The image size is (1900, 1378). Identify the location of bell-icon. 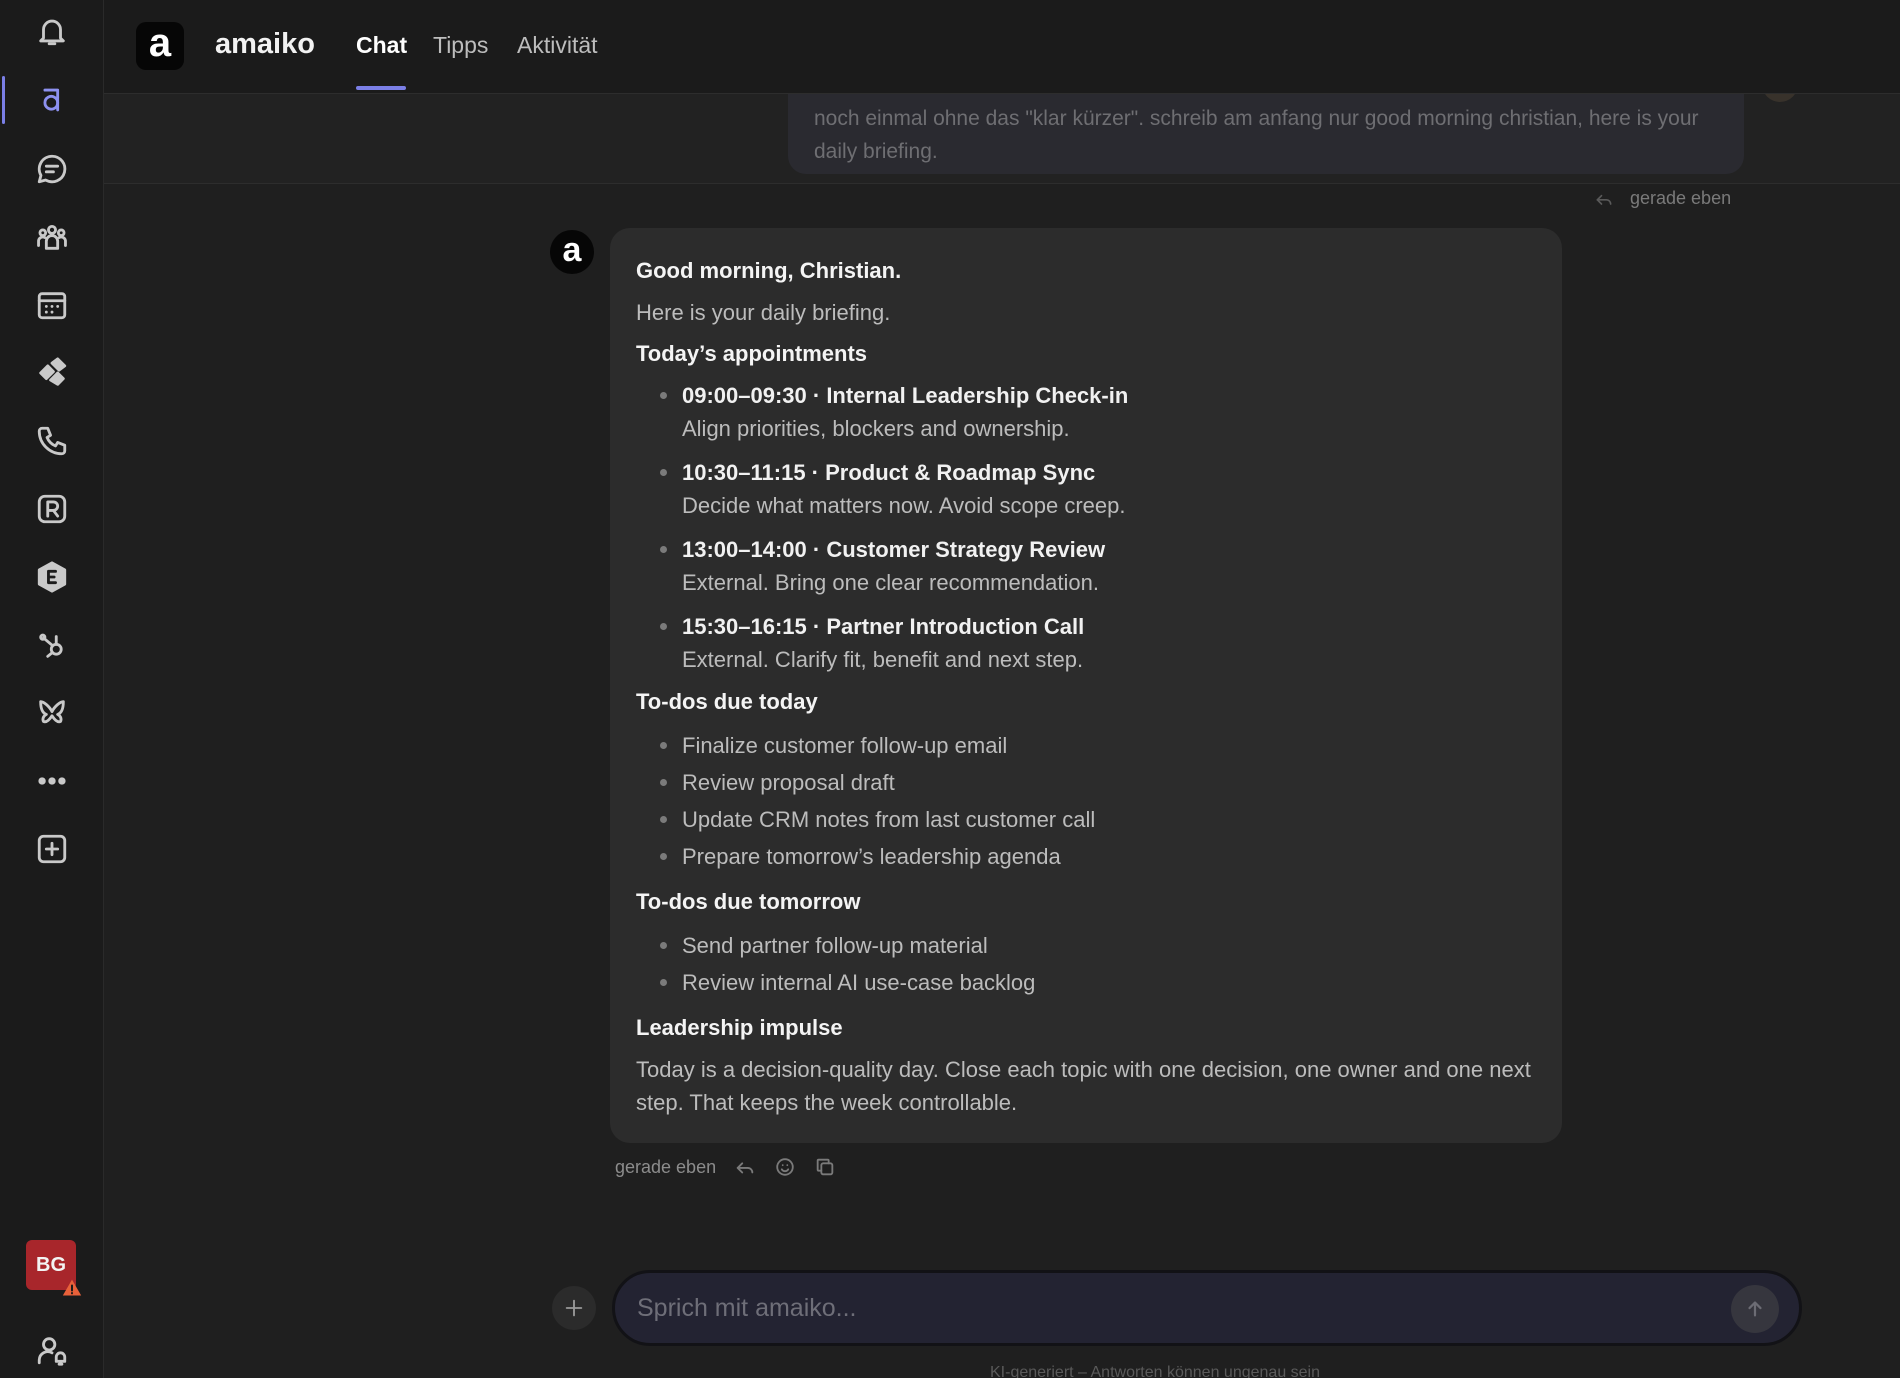
(52, 32).